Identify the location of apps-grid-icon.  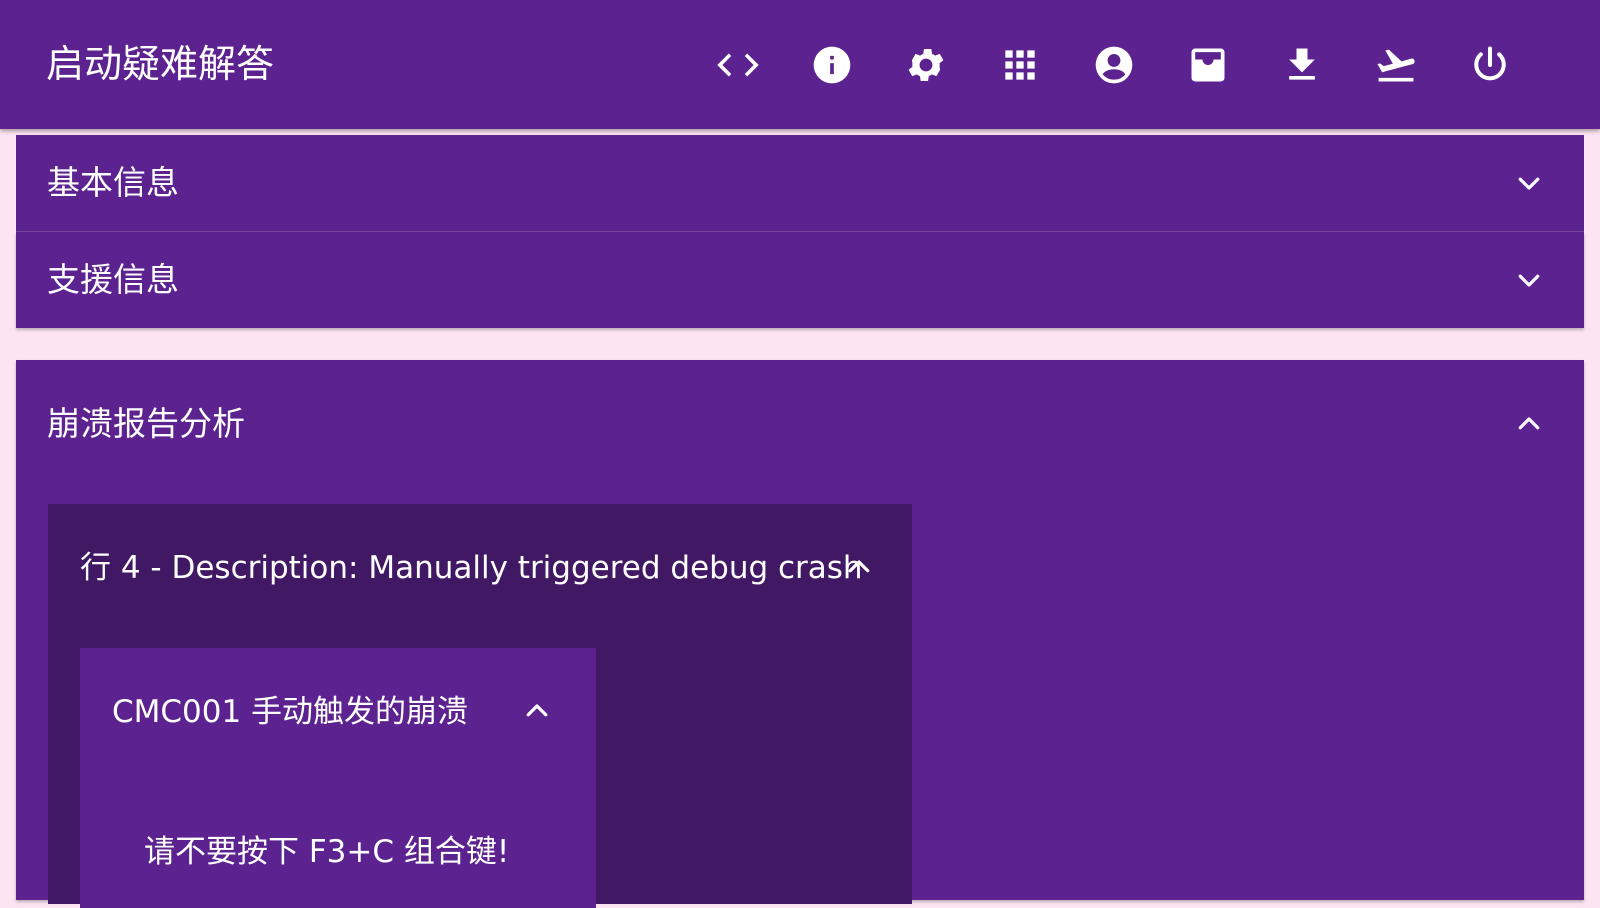
(1020, 65).